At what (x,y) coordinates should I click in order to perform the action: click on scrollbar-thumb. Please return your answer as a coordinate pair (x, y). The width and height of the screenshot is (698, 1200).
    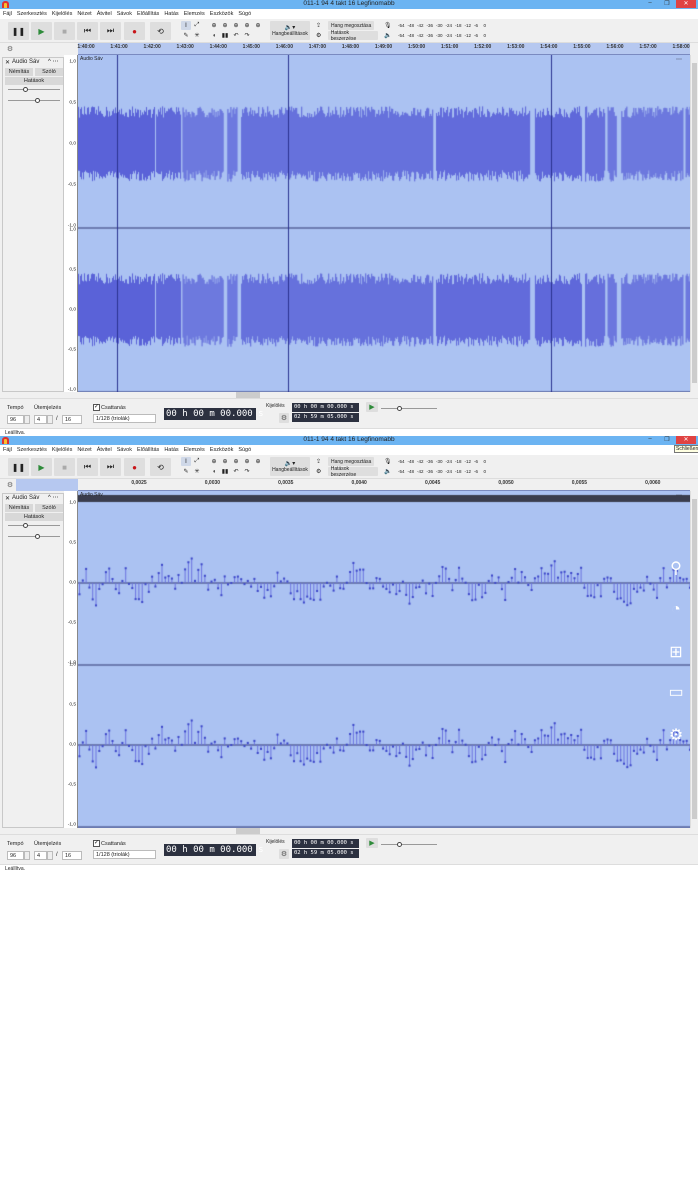
    Looking at the image, I should click on (694, 659).